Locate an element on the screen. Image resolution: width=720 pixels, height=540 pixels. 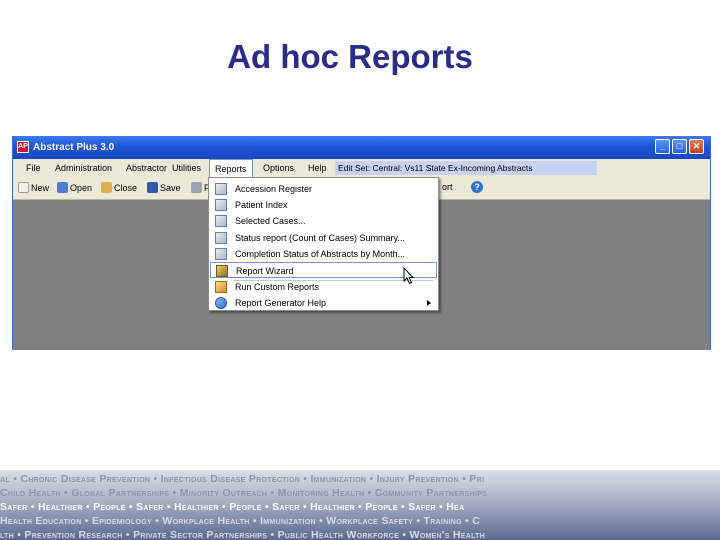
app-logo-icon: AP is located at coordinates (23, 147).